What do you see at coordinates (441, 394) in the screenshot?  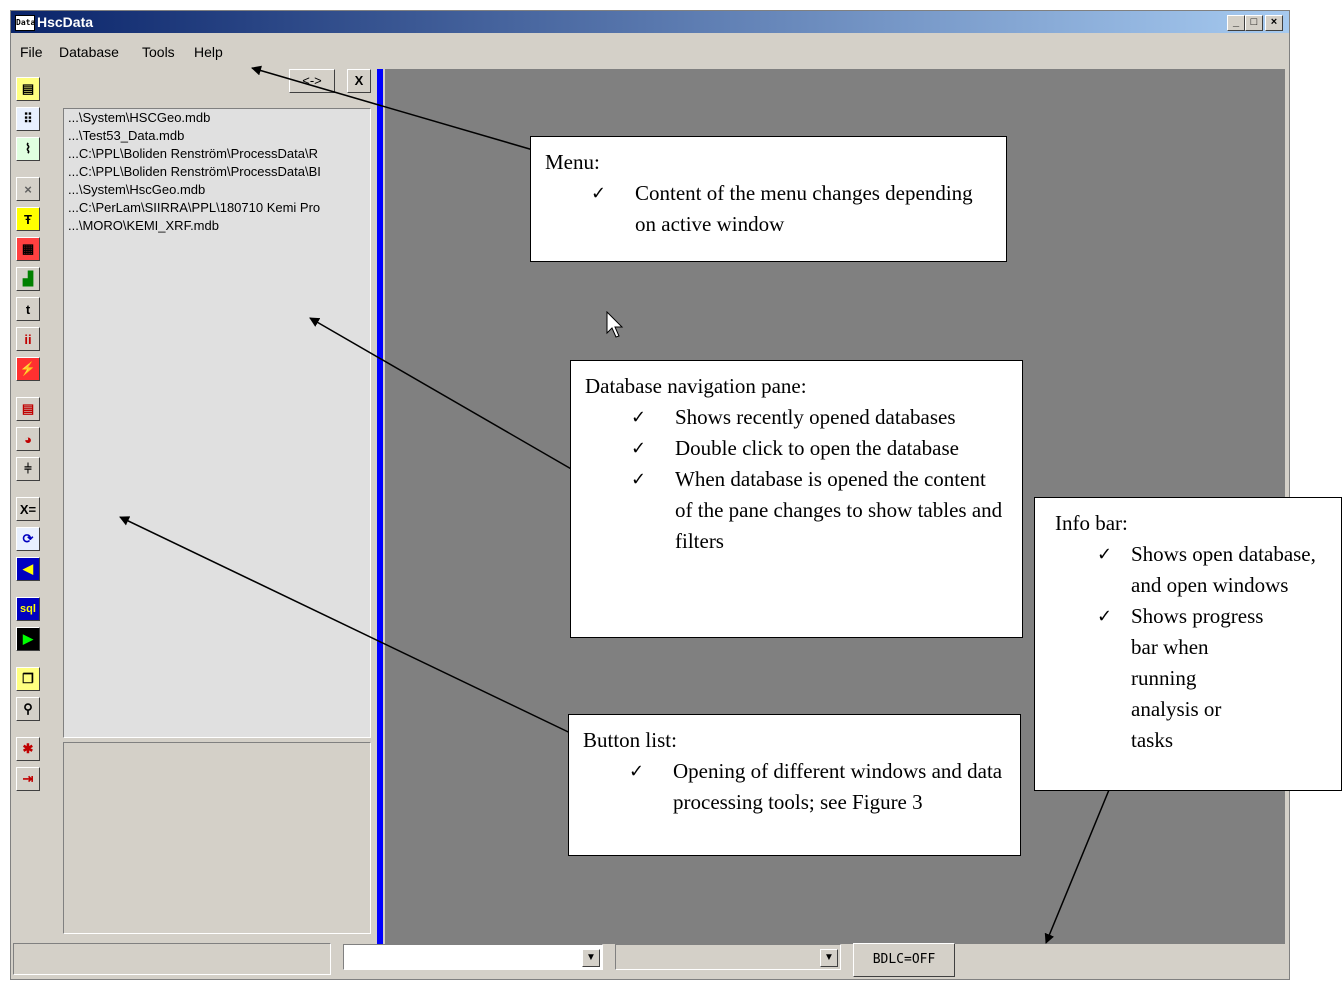 I see `nav-arrow` at bounding box center [441, 394].